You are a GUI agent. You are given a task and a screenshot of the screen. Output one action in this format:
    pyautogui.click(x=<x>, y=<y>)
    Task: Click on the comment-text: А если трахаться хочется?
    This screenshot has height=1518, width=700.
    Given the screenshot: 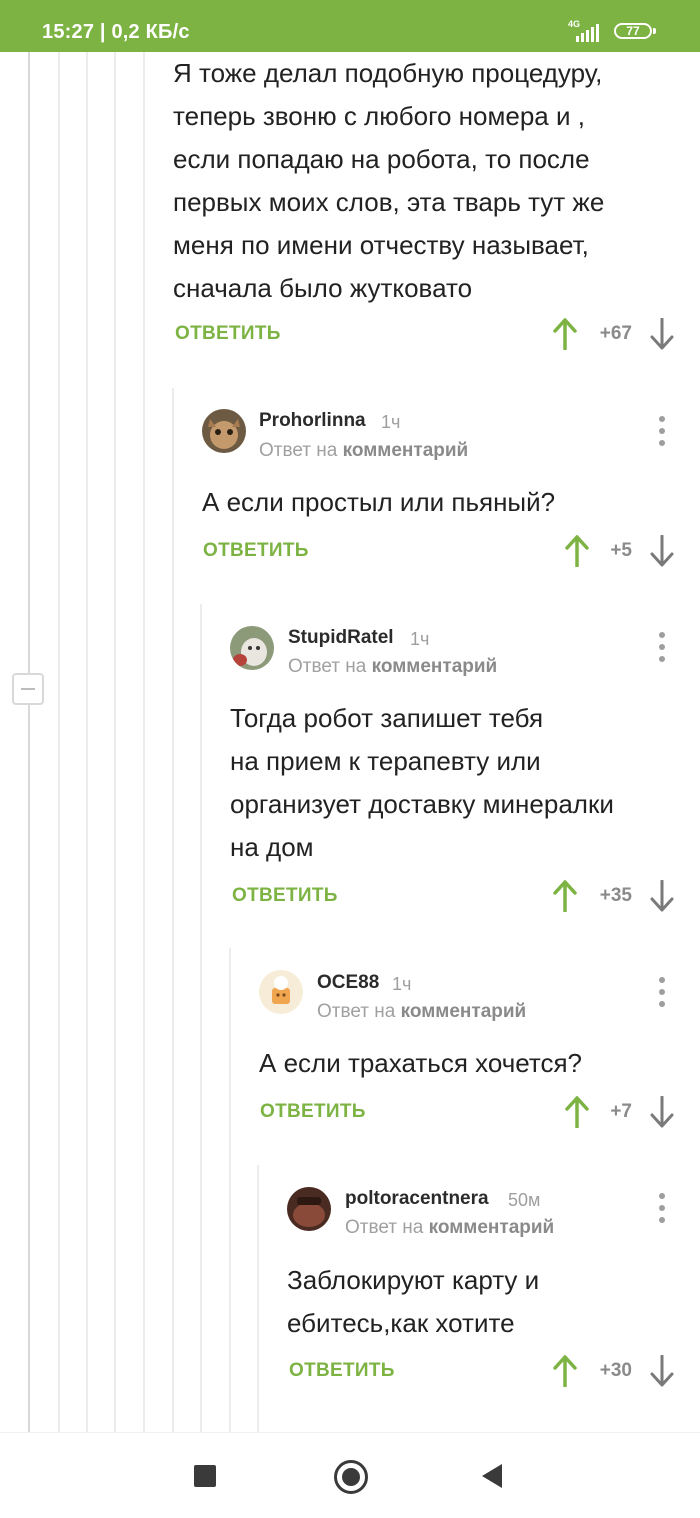 What is the action you would take?
    pyautogui.click(x=421, y=1063)
    